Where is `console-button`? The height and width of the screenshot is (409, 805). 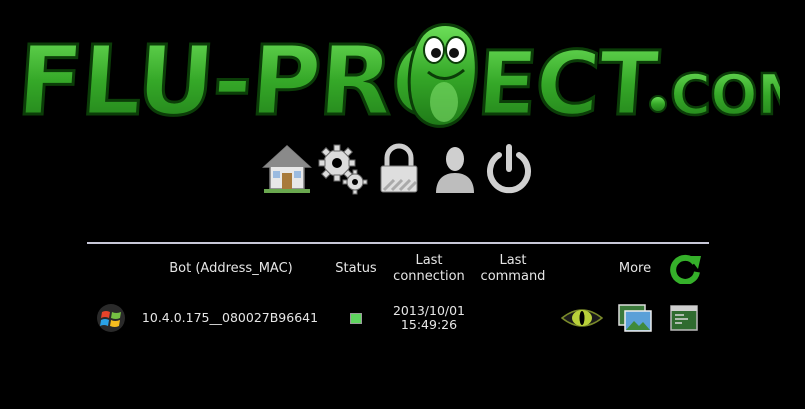 console-button is located at coordinates (684, 318).